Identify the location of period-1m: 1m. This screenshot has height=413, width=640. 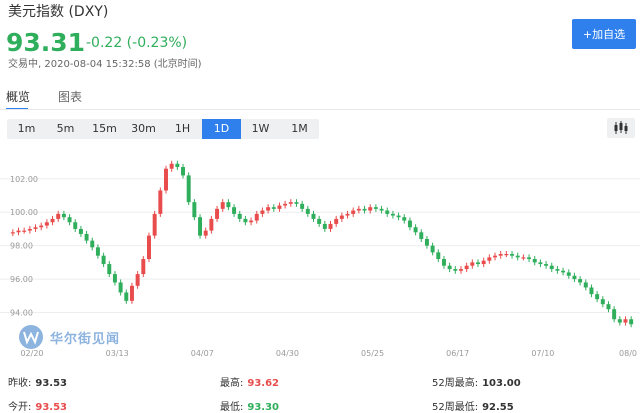
(26, 129).